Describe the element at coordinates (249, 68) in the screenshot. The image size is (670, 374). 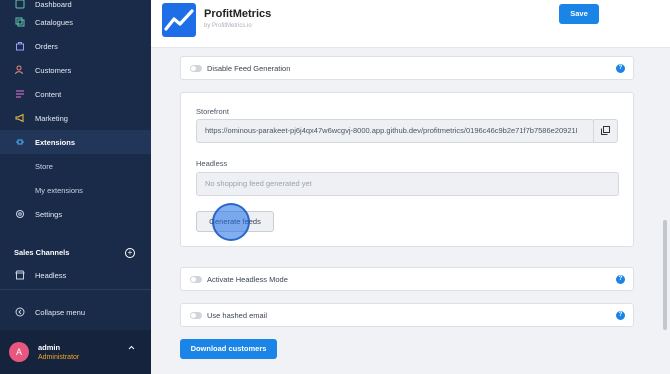
I see `disable-feed-label: Disable Feed Generation` at that location.